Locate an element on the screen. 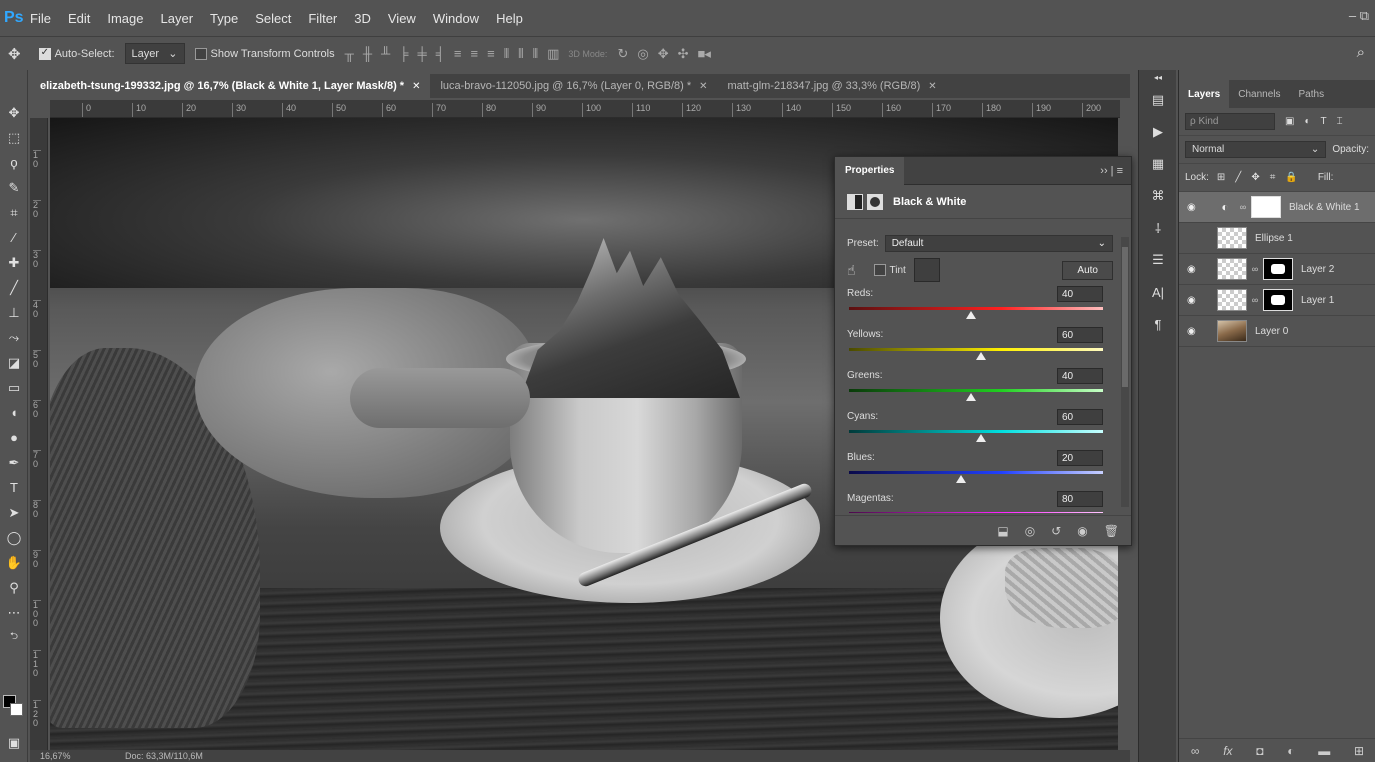 This screenshot has width=1375, height=762. layer-style-fx-icon: fx is located at coordinates (1227, 751).